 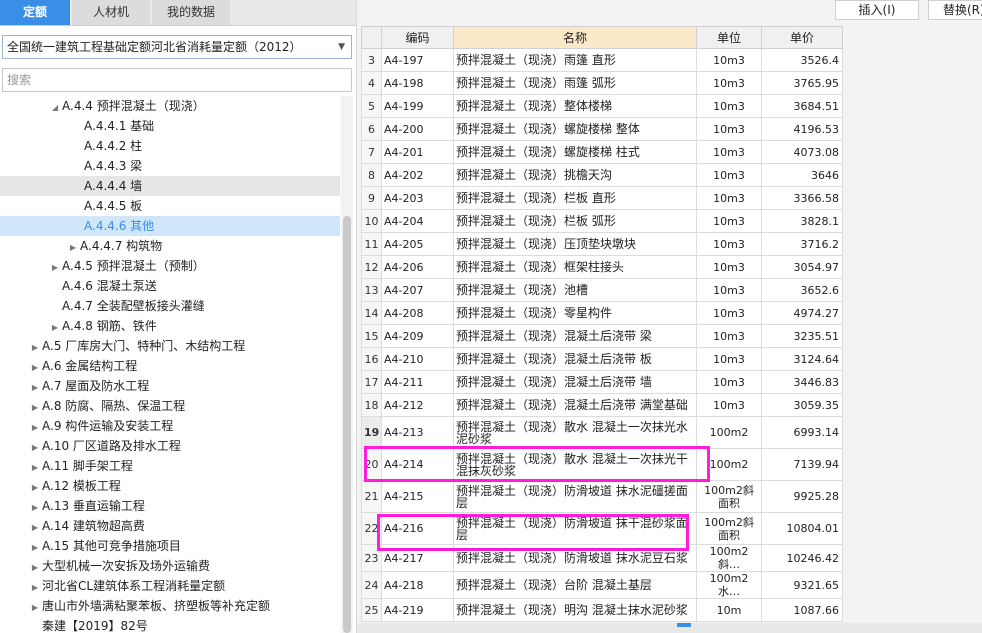 What do you see at coordinates (575, 359) in the screenshot?
I see `name-cell: 预拌混凝土（现浇）混凝土后浇带 板` at bounding box center [575, 359].